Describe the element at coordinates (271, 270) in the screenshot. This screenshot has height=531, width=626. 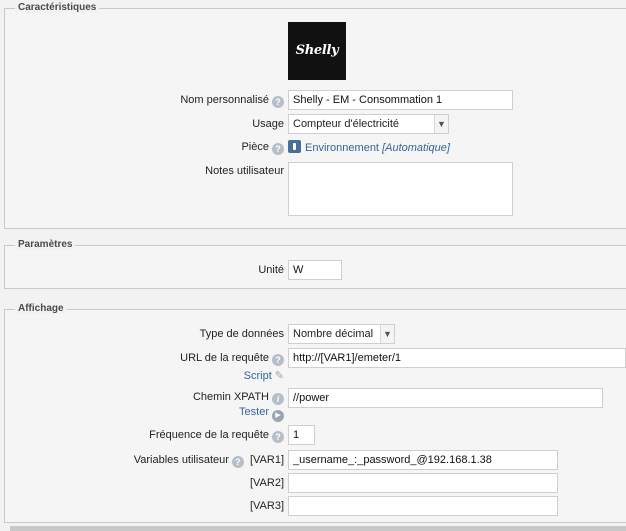
I see `unit-label: Unité` at that location.